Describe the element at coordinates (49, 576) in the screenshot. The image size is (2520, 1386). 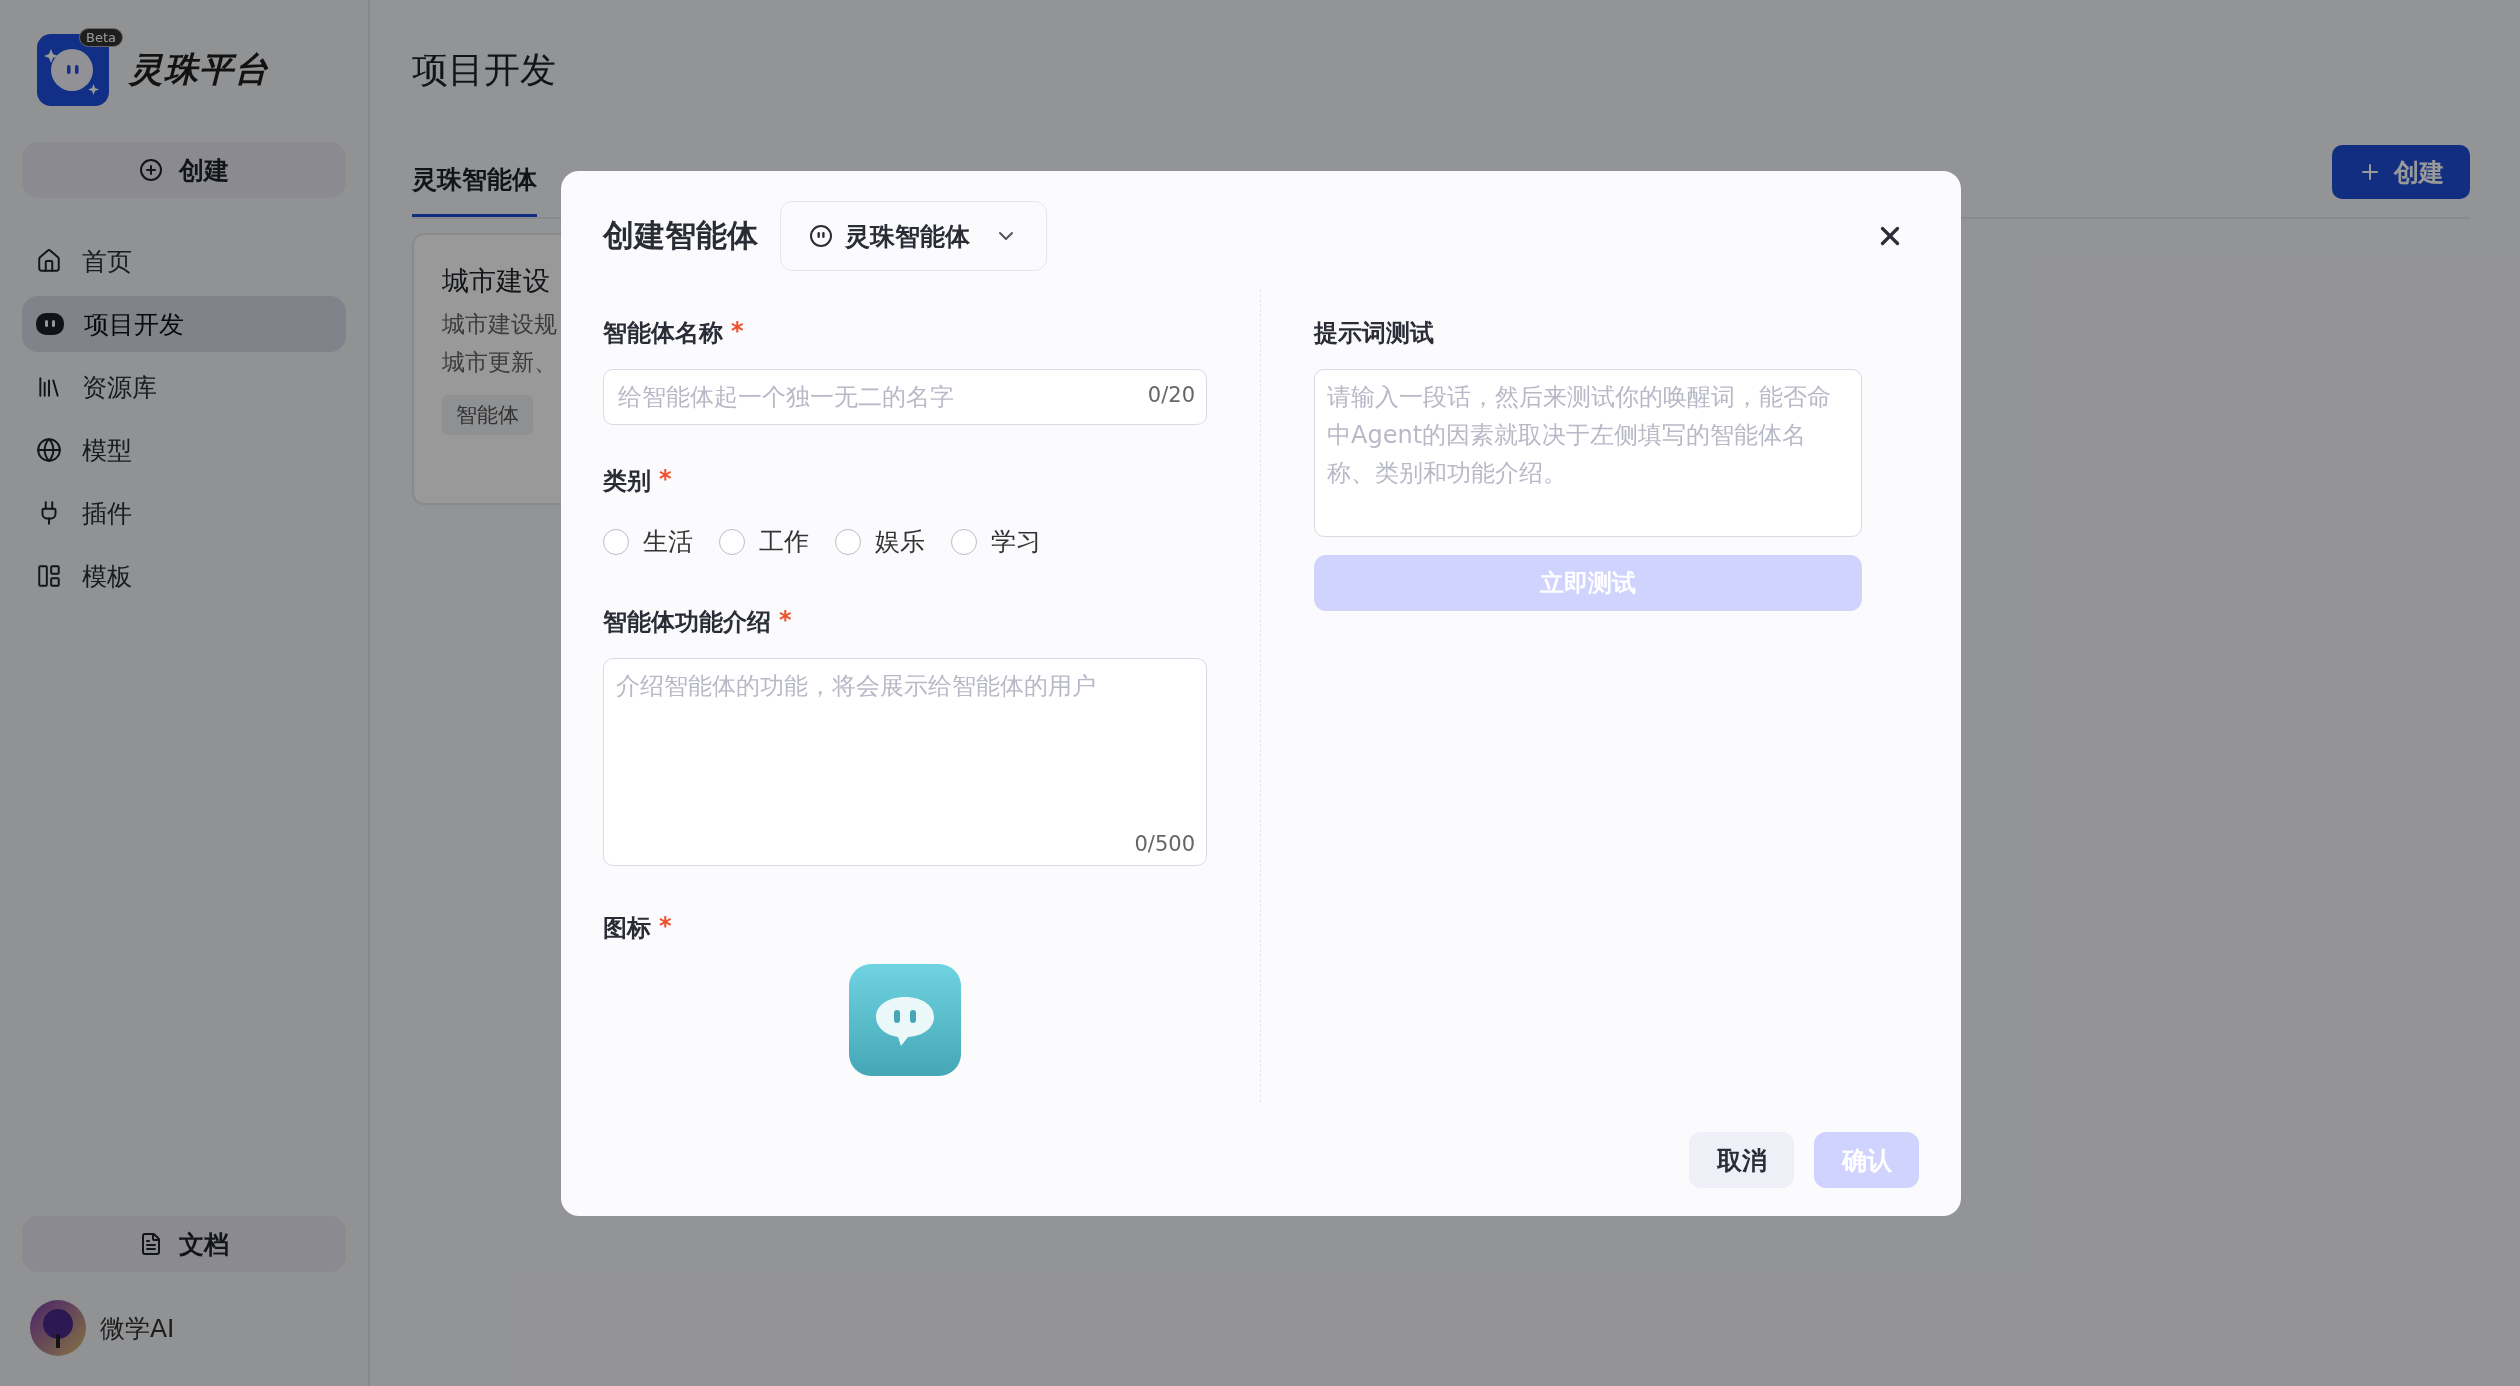
I see `layout-icon` at that location.